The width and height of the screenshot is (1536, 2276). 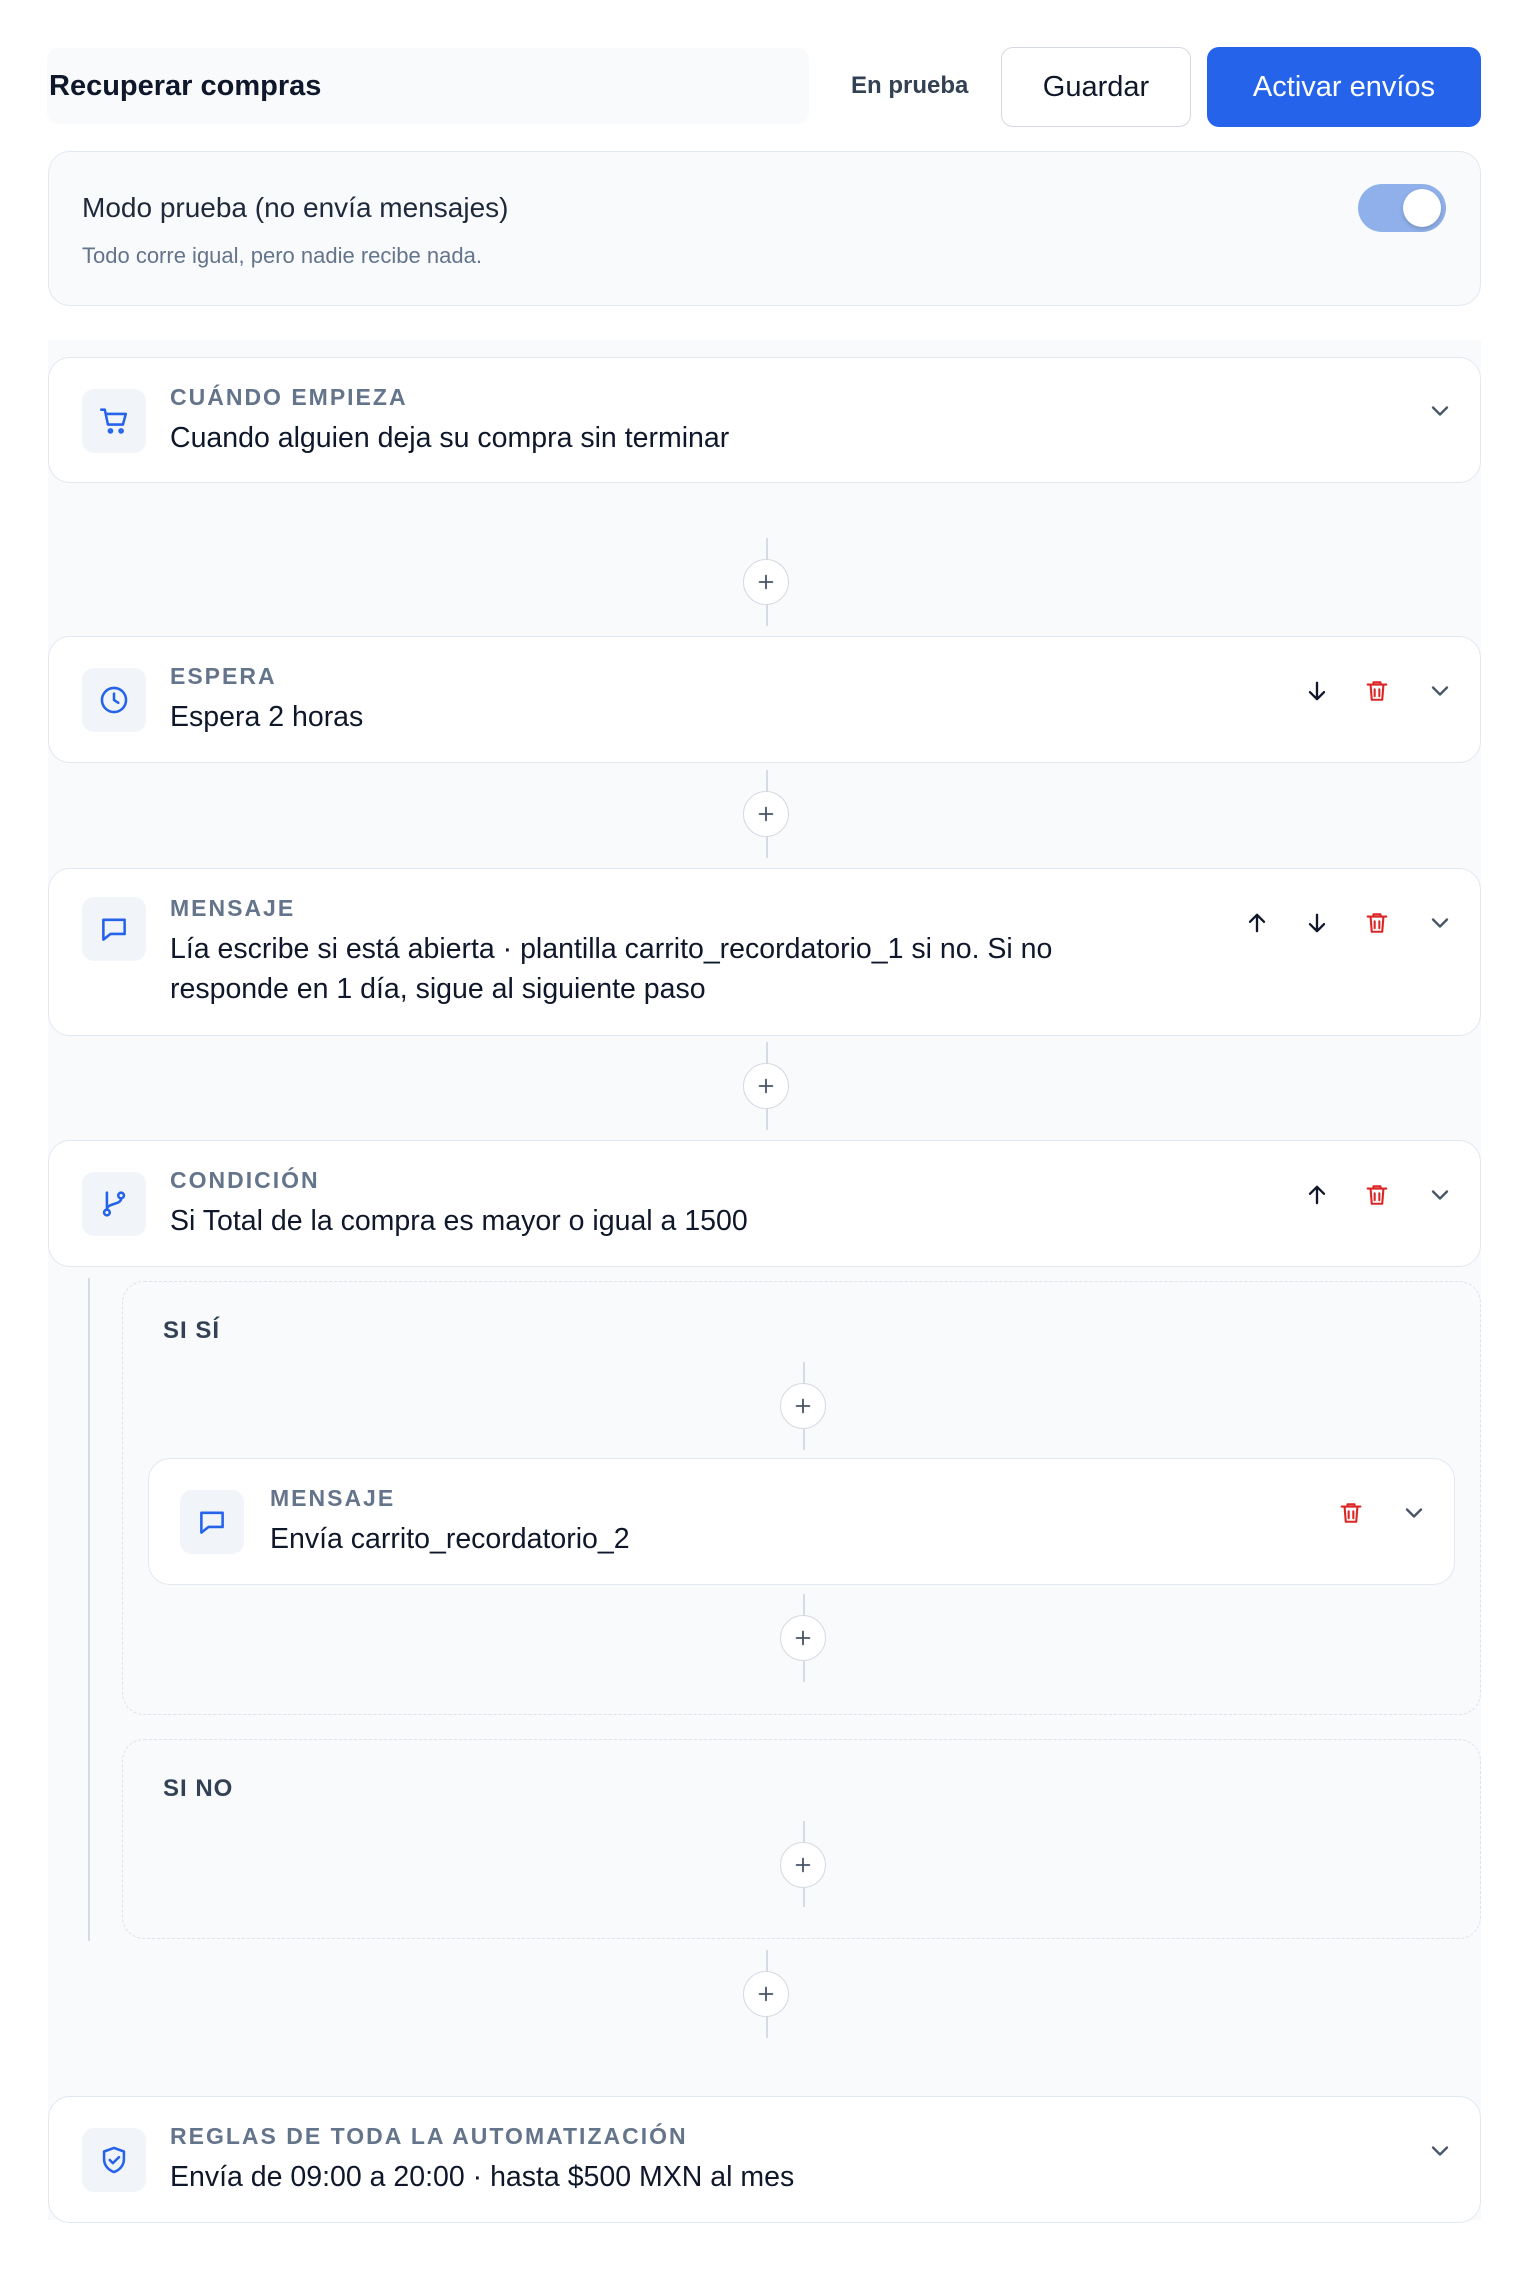 I want to click on rules-label: REGLAS DE TODA LA AUTOMATIZACIÓN, so click(x=429, y=2136).